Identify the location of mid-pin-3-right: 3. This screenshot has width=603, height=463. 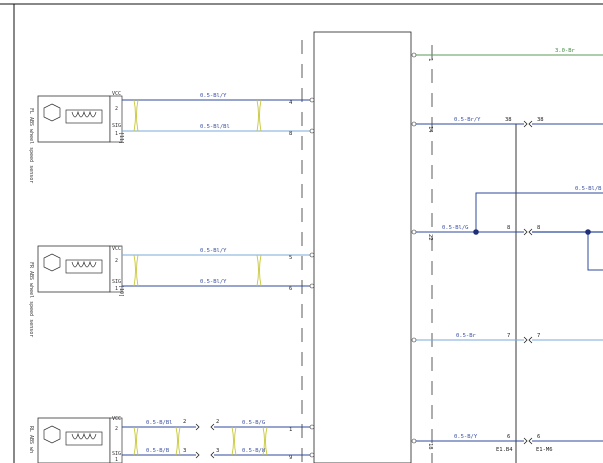
(217, 451).